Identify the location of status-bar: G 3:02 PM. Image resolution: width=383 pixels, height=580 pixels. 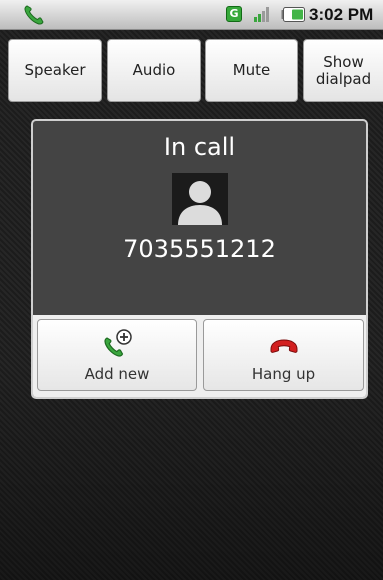
(191, 15).